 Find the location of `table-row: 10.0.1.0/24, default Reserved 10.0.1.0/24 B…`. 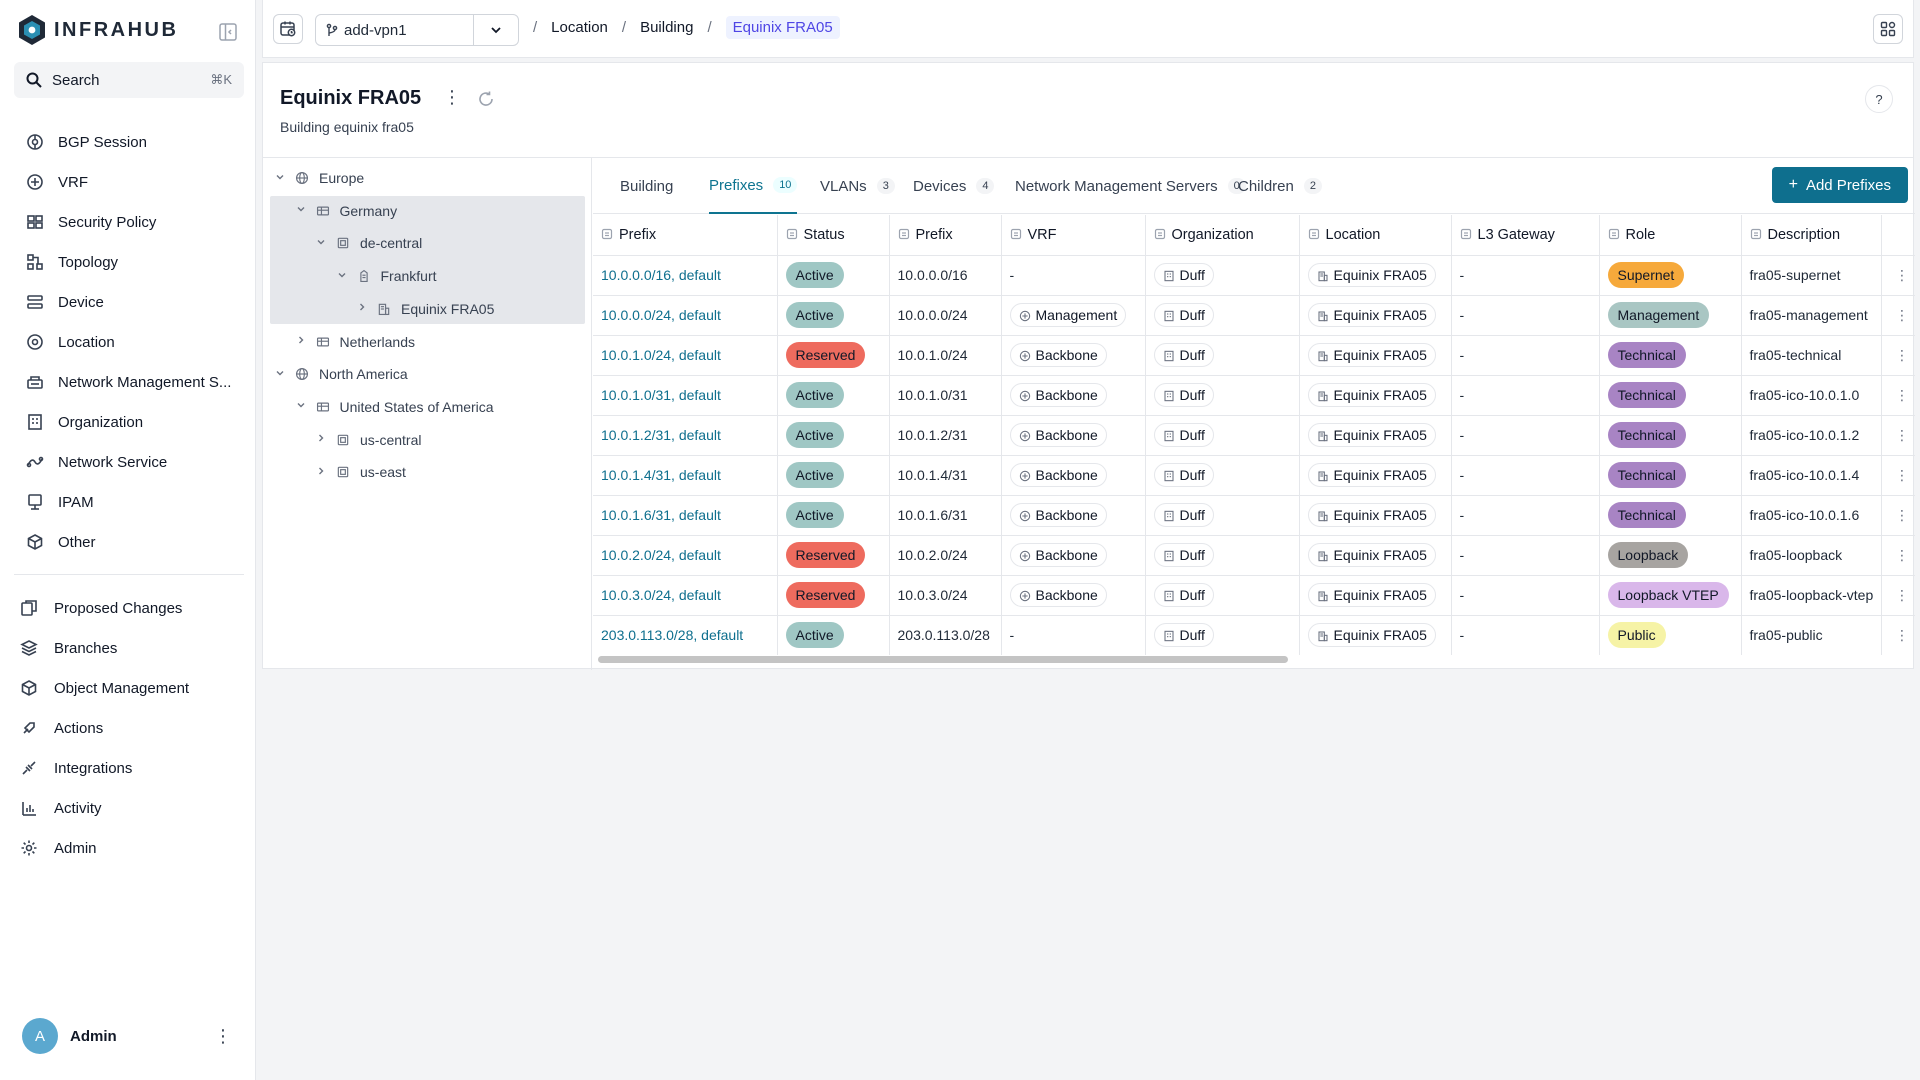

table-row: 10.0.1.0/24, default Reserved 10.0.1.0/24 B… is located at coordinates (1254, 355).